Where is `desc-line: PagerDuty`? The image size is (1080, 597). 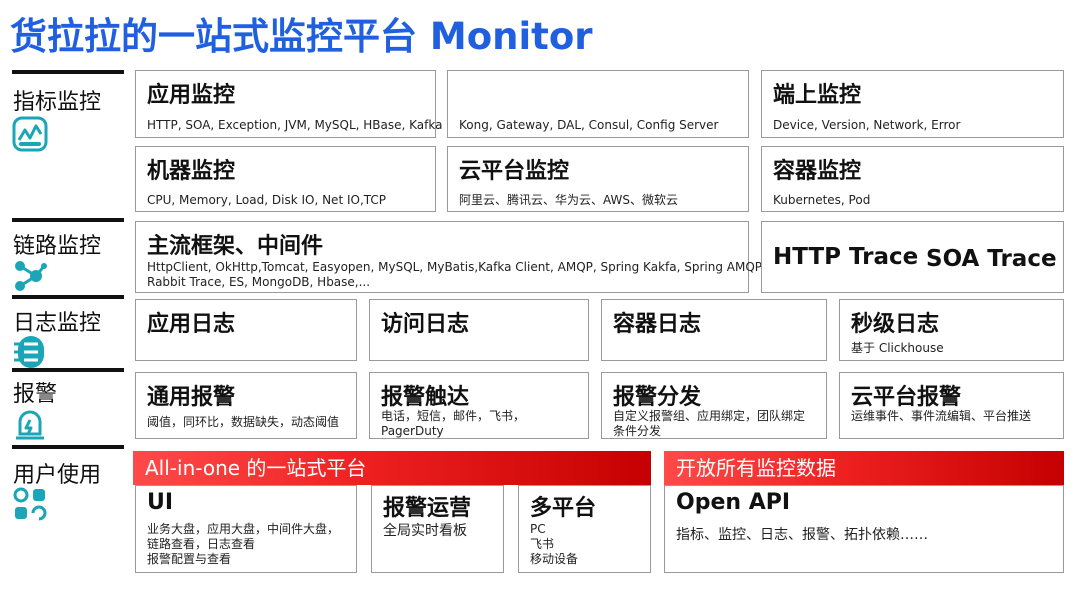
desc-line: PagerDuty is located at coordinates (412, 431).